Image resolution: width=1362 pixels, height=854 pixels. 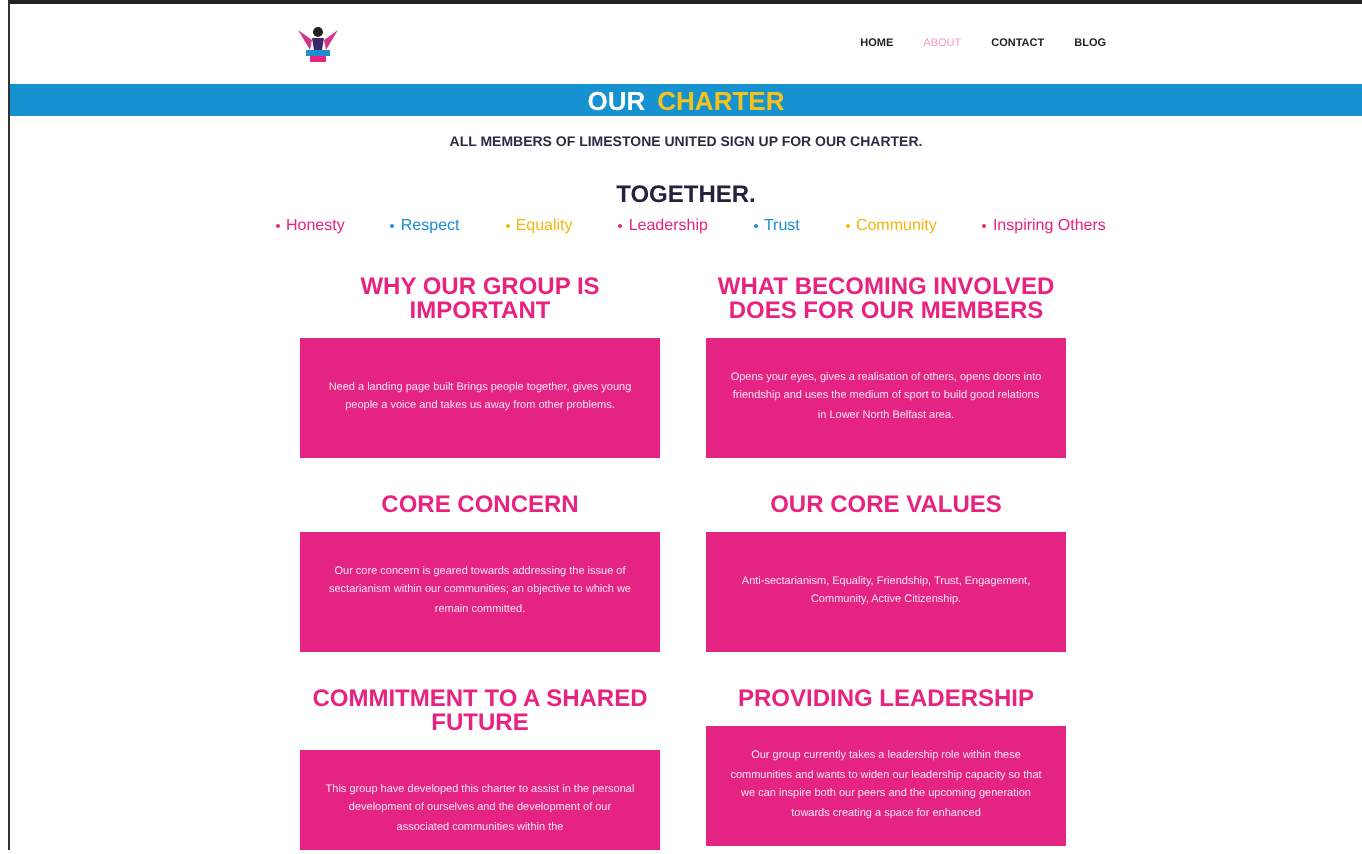 What do you see at coordinates (1049, 225) in the screenshot?
I see `value-label: Inspiring Others` at bounding box center [1049, 225].